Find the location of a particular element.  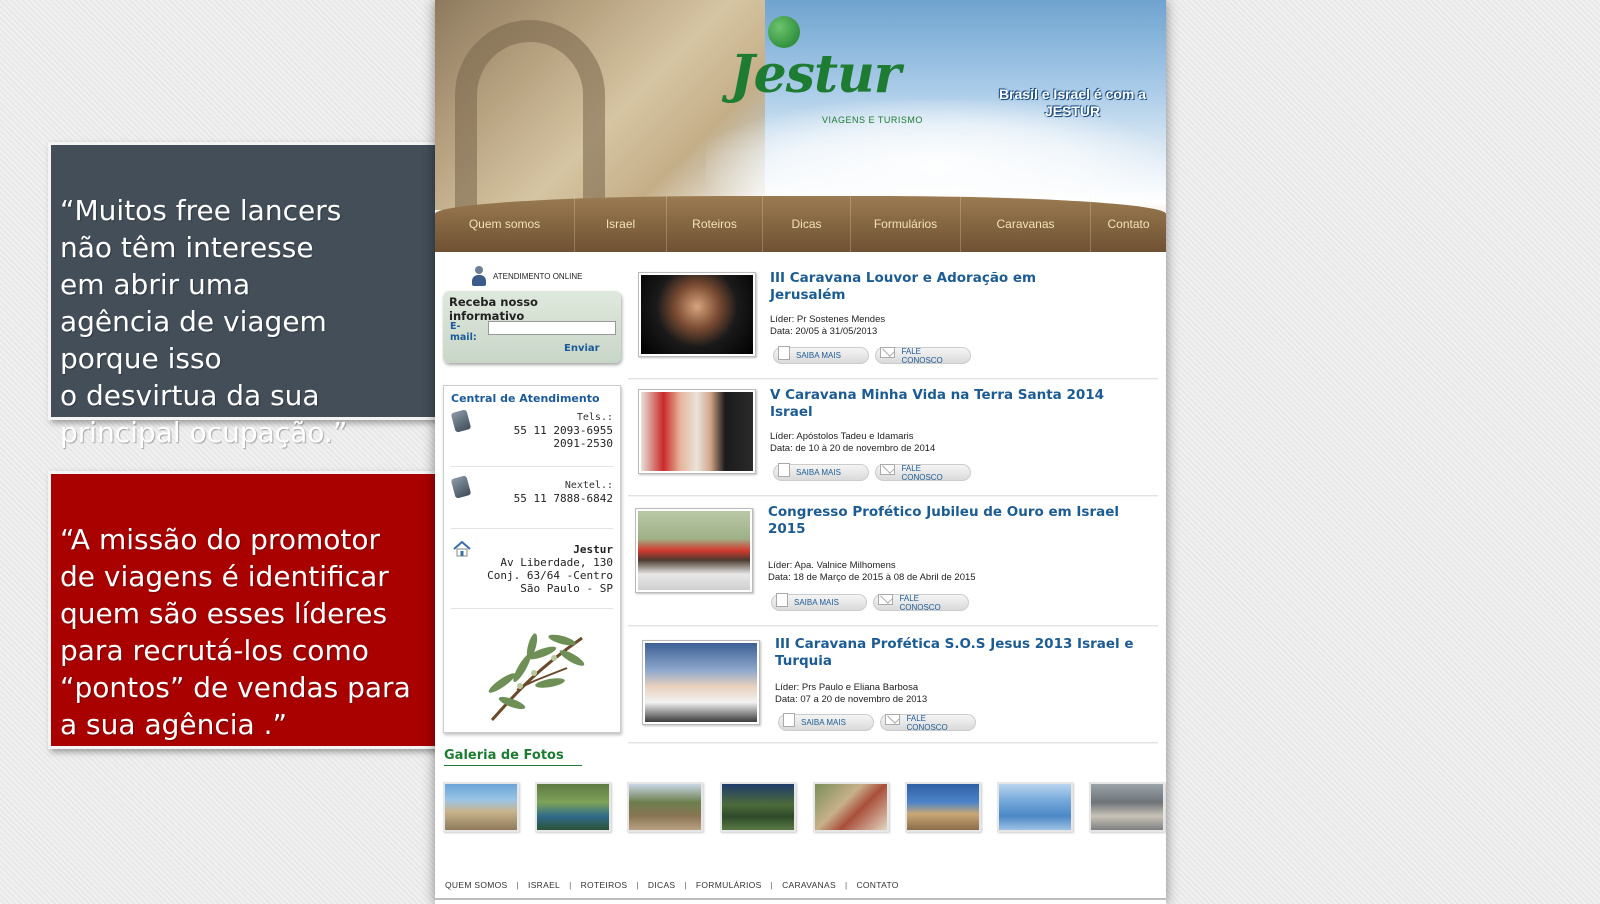

nextel-label: Nextel.: is located at coordinates (588, 485).